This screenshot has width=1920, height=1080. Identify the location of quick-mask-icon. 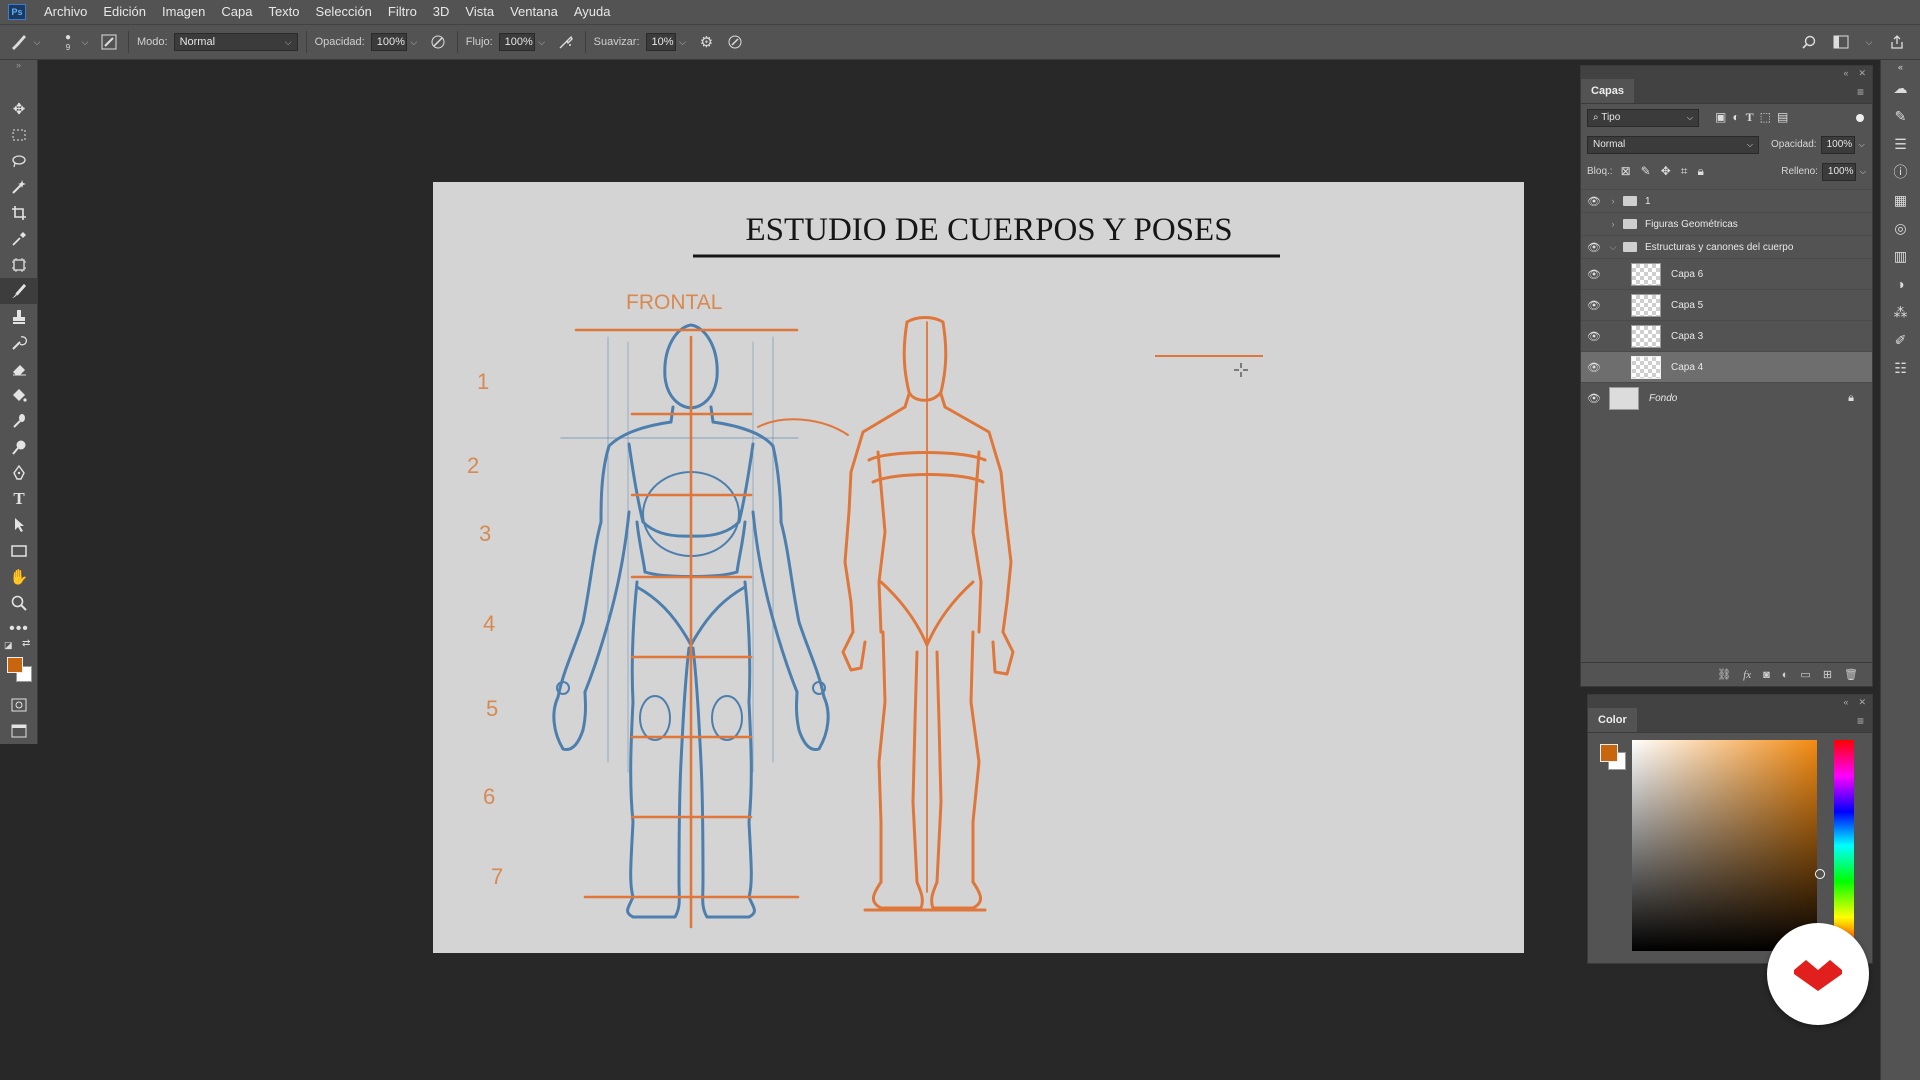
(19, 705).